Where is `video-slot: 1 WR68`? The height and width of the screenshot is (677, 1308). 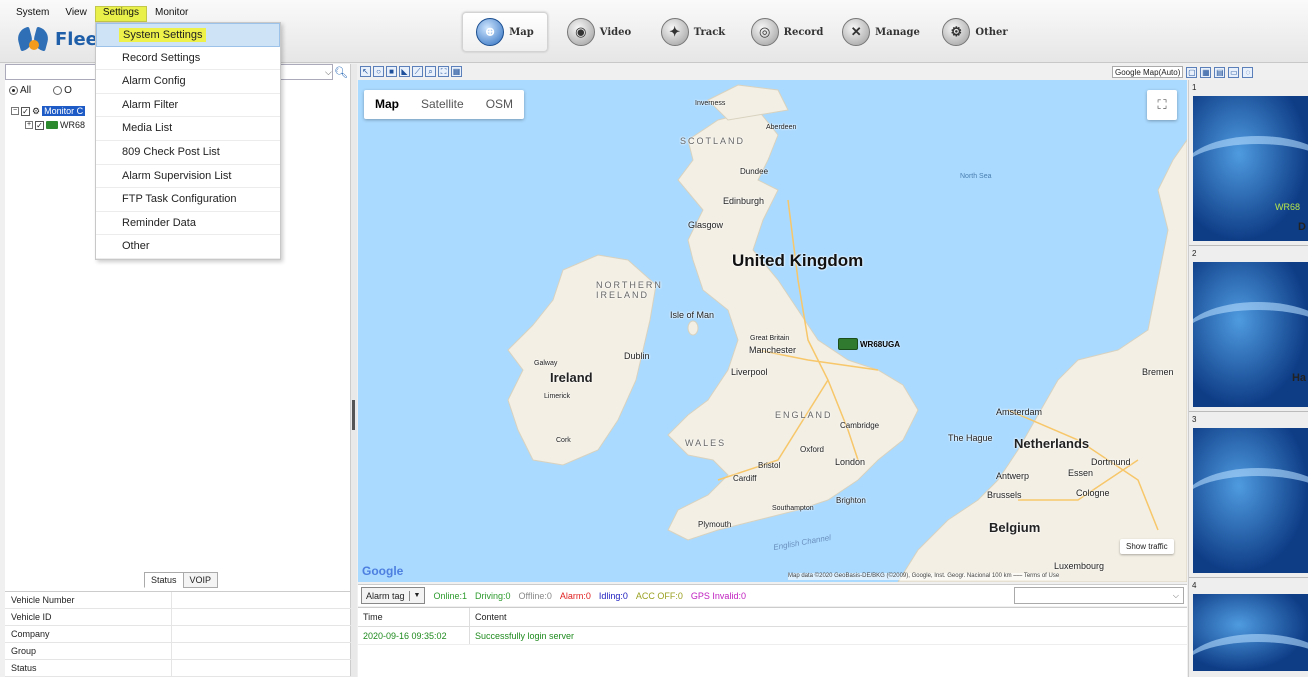 video-slot: 1 WR68 is located at coordinates (1248, 163).